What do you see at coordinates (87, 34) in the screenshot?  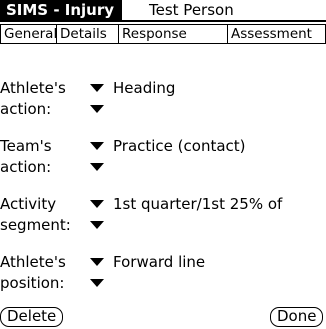 I see `tab-details: Details` at bounding box center [87, 34].